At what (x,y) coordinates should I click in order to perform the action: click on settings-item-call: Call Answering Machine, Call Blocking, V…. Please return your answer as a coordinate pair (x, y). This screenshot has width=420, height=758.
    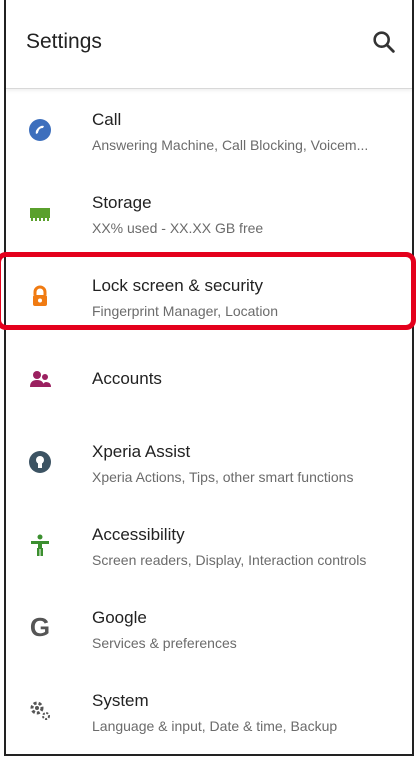
    Looking at the image, I should click on (209, 129).